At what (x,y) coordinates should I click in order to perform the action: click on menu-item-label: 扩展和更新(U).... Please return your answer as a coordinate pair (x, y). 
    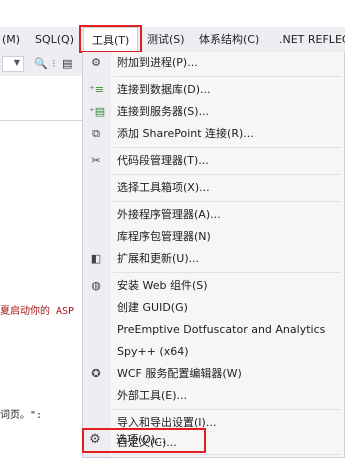
    Looking at the image, I should click on (158, 258).